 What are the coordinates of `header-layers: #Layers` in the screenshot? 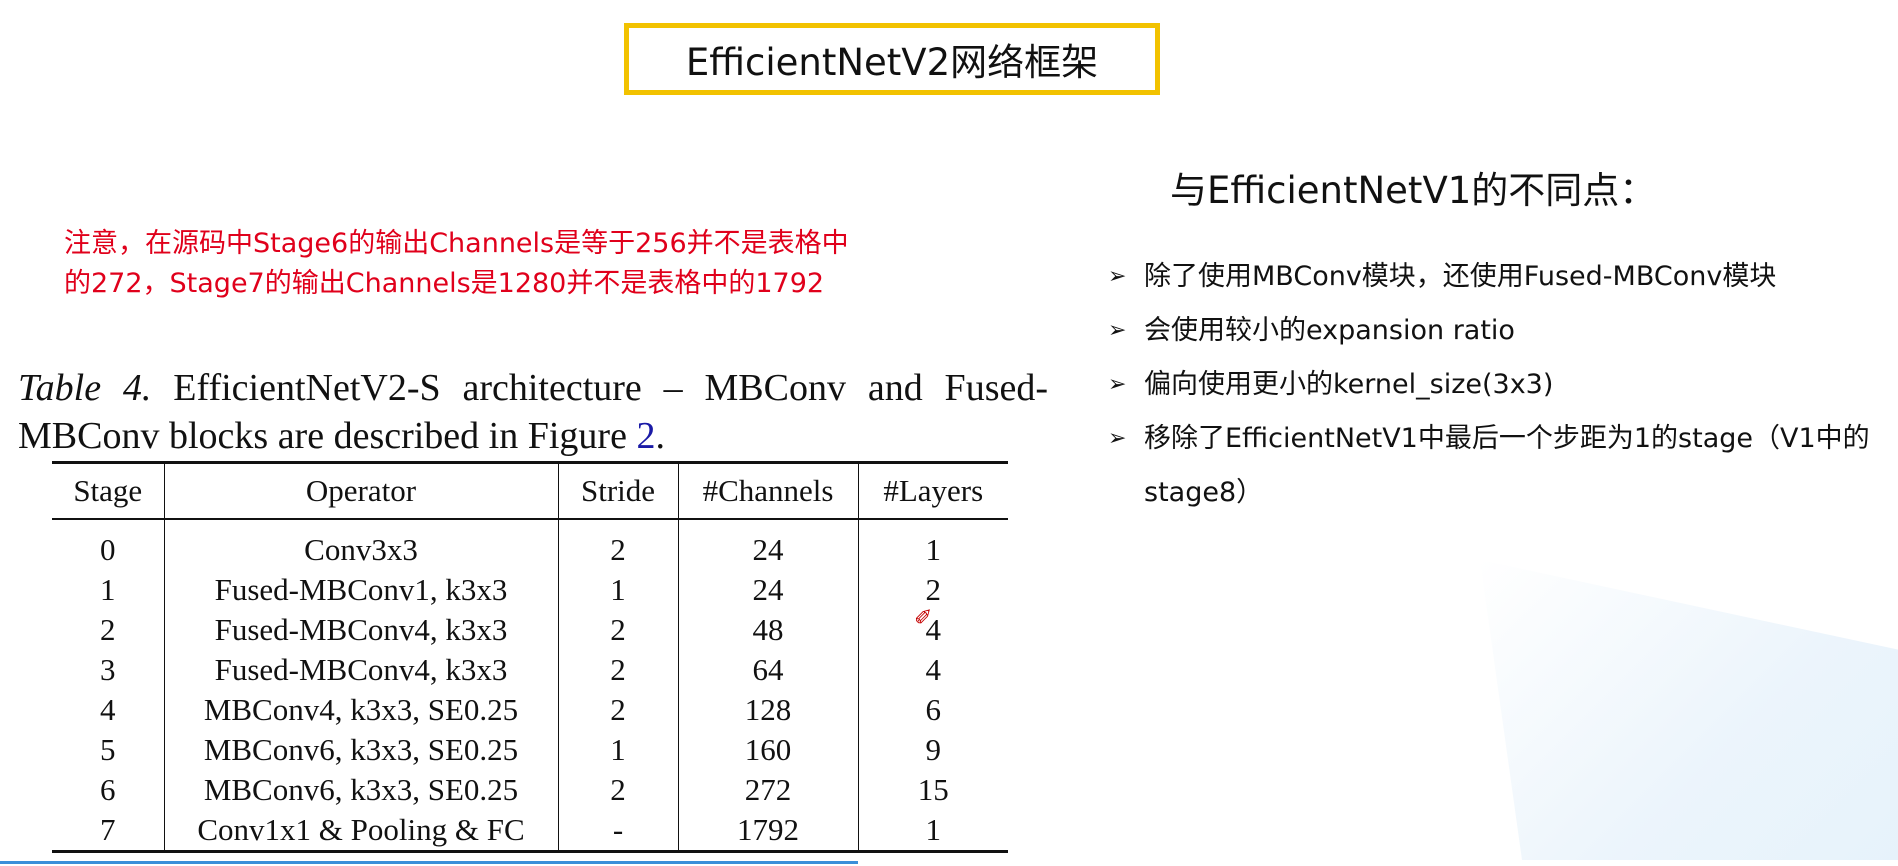 It's located at (933, 490).